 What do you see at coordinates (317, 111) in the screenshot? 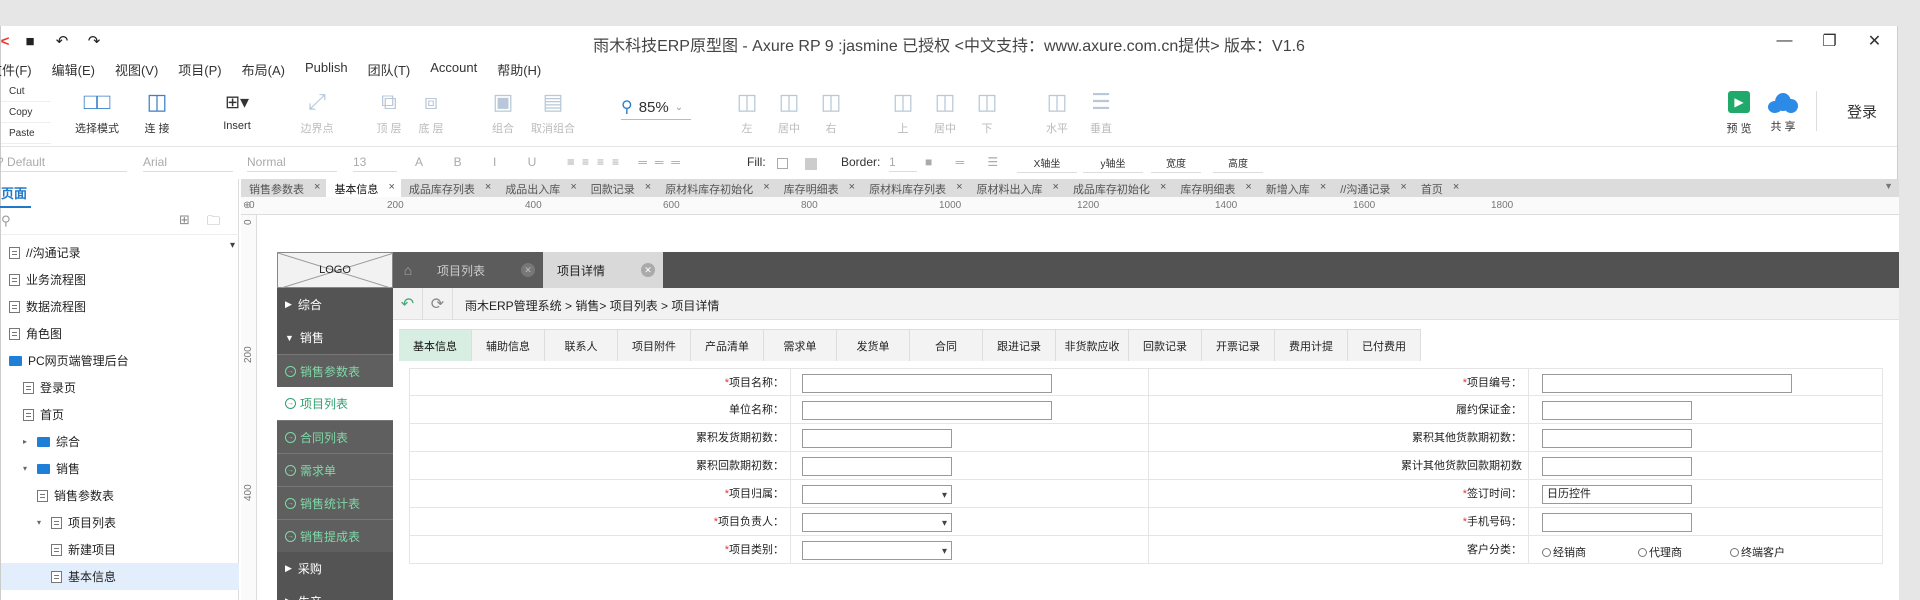
I see `boundary-point-button: ⤢ 边界点` at bounding box center [317, 111].